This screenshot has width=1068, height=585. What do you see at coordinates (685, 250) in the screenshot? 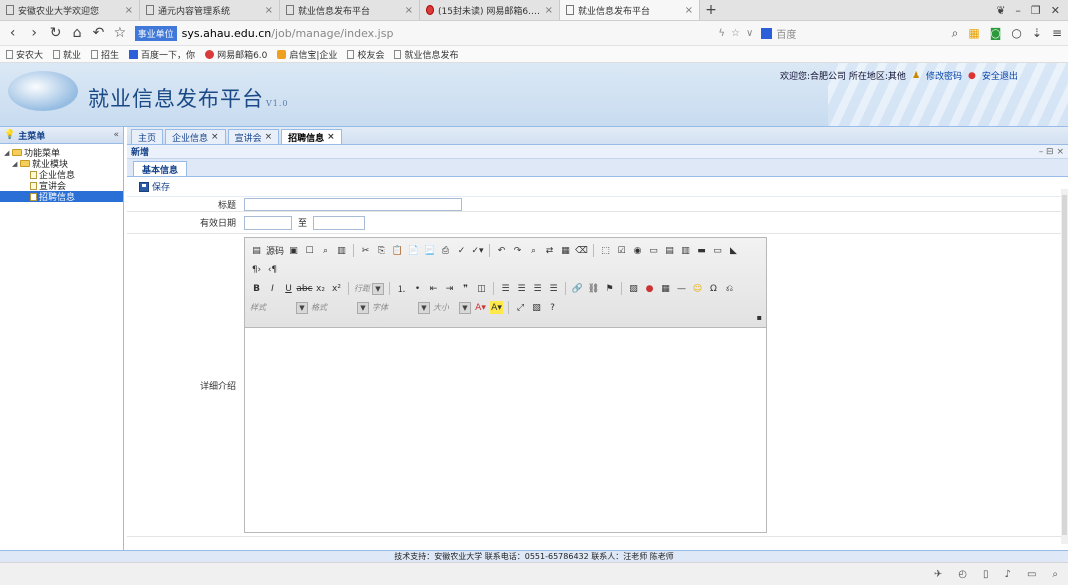
I see `select-icon: ▥` at bounding box center [685, 250].